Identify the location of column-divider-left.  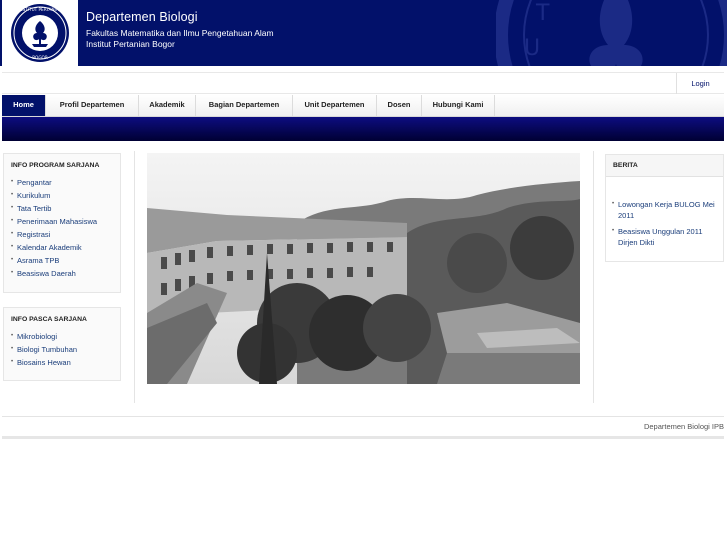
(134, 277).